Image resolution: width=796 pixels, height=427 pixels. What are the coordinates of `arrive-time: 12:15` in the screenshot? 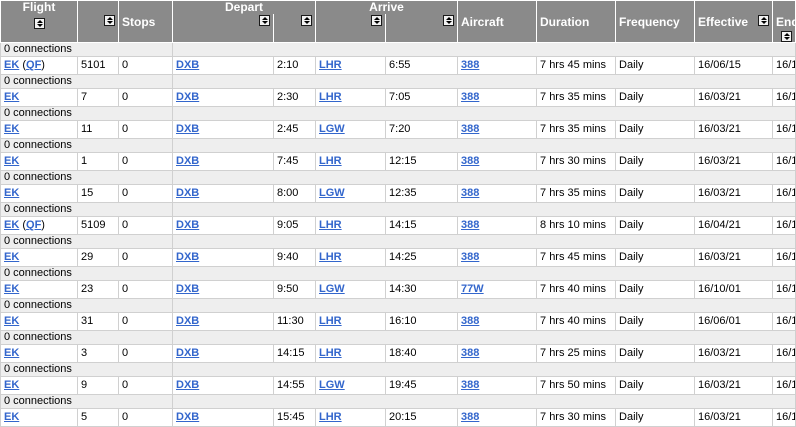 It's located at (422, 161).